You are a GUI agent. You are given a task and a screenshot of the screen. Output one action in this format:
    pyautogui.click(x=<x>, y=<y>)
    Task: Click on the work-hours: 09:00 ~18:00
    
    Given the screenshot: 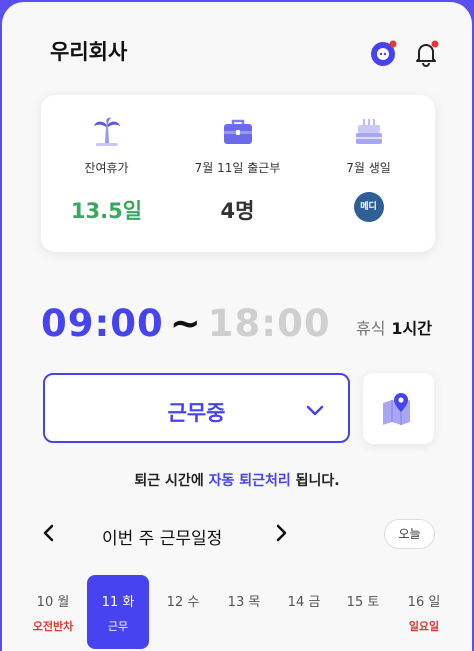 What is the action you would take?
    pyautogui.click(x=186, y=323)
    